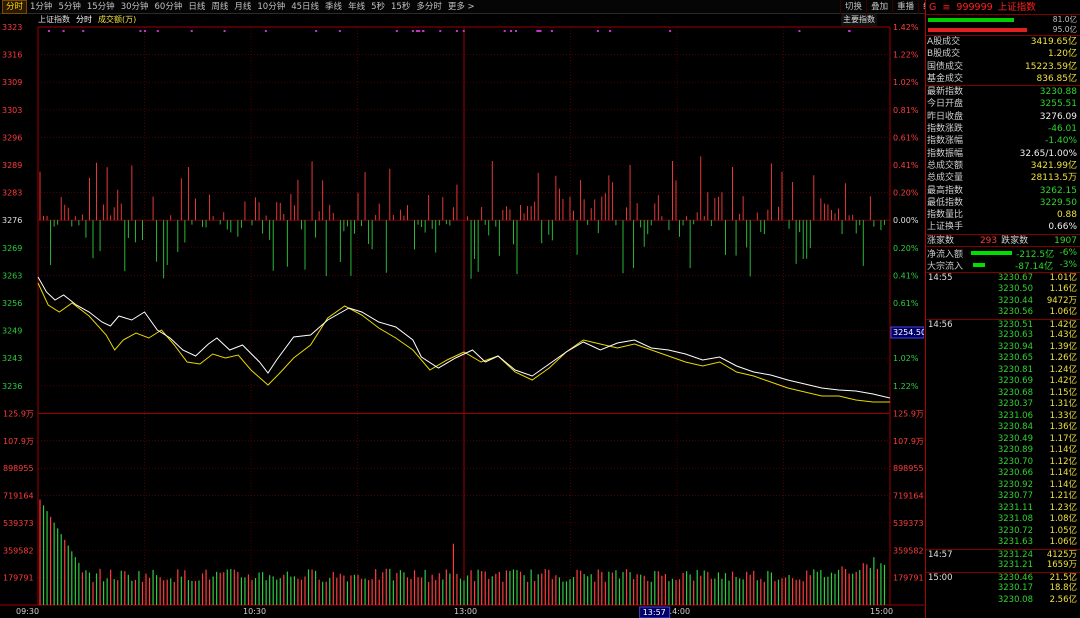 The width and height of the screenshot is (1080, 618). What do you see at coordinates (945, 141) in the screenshot?
I see `stats-label: 指数涨幅` at bounding box center [945, 141].